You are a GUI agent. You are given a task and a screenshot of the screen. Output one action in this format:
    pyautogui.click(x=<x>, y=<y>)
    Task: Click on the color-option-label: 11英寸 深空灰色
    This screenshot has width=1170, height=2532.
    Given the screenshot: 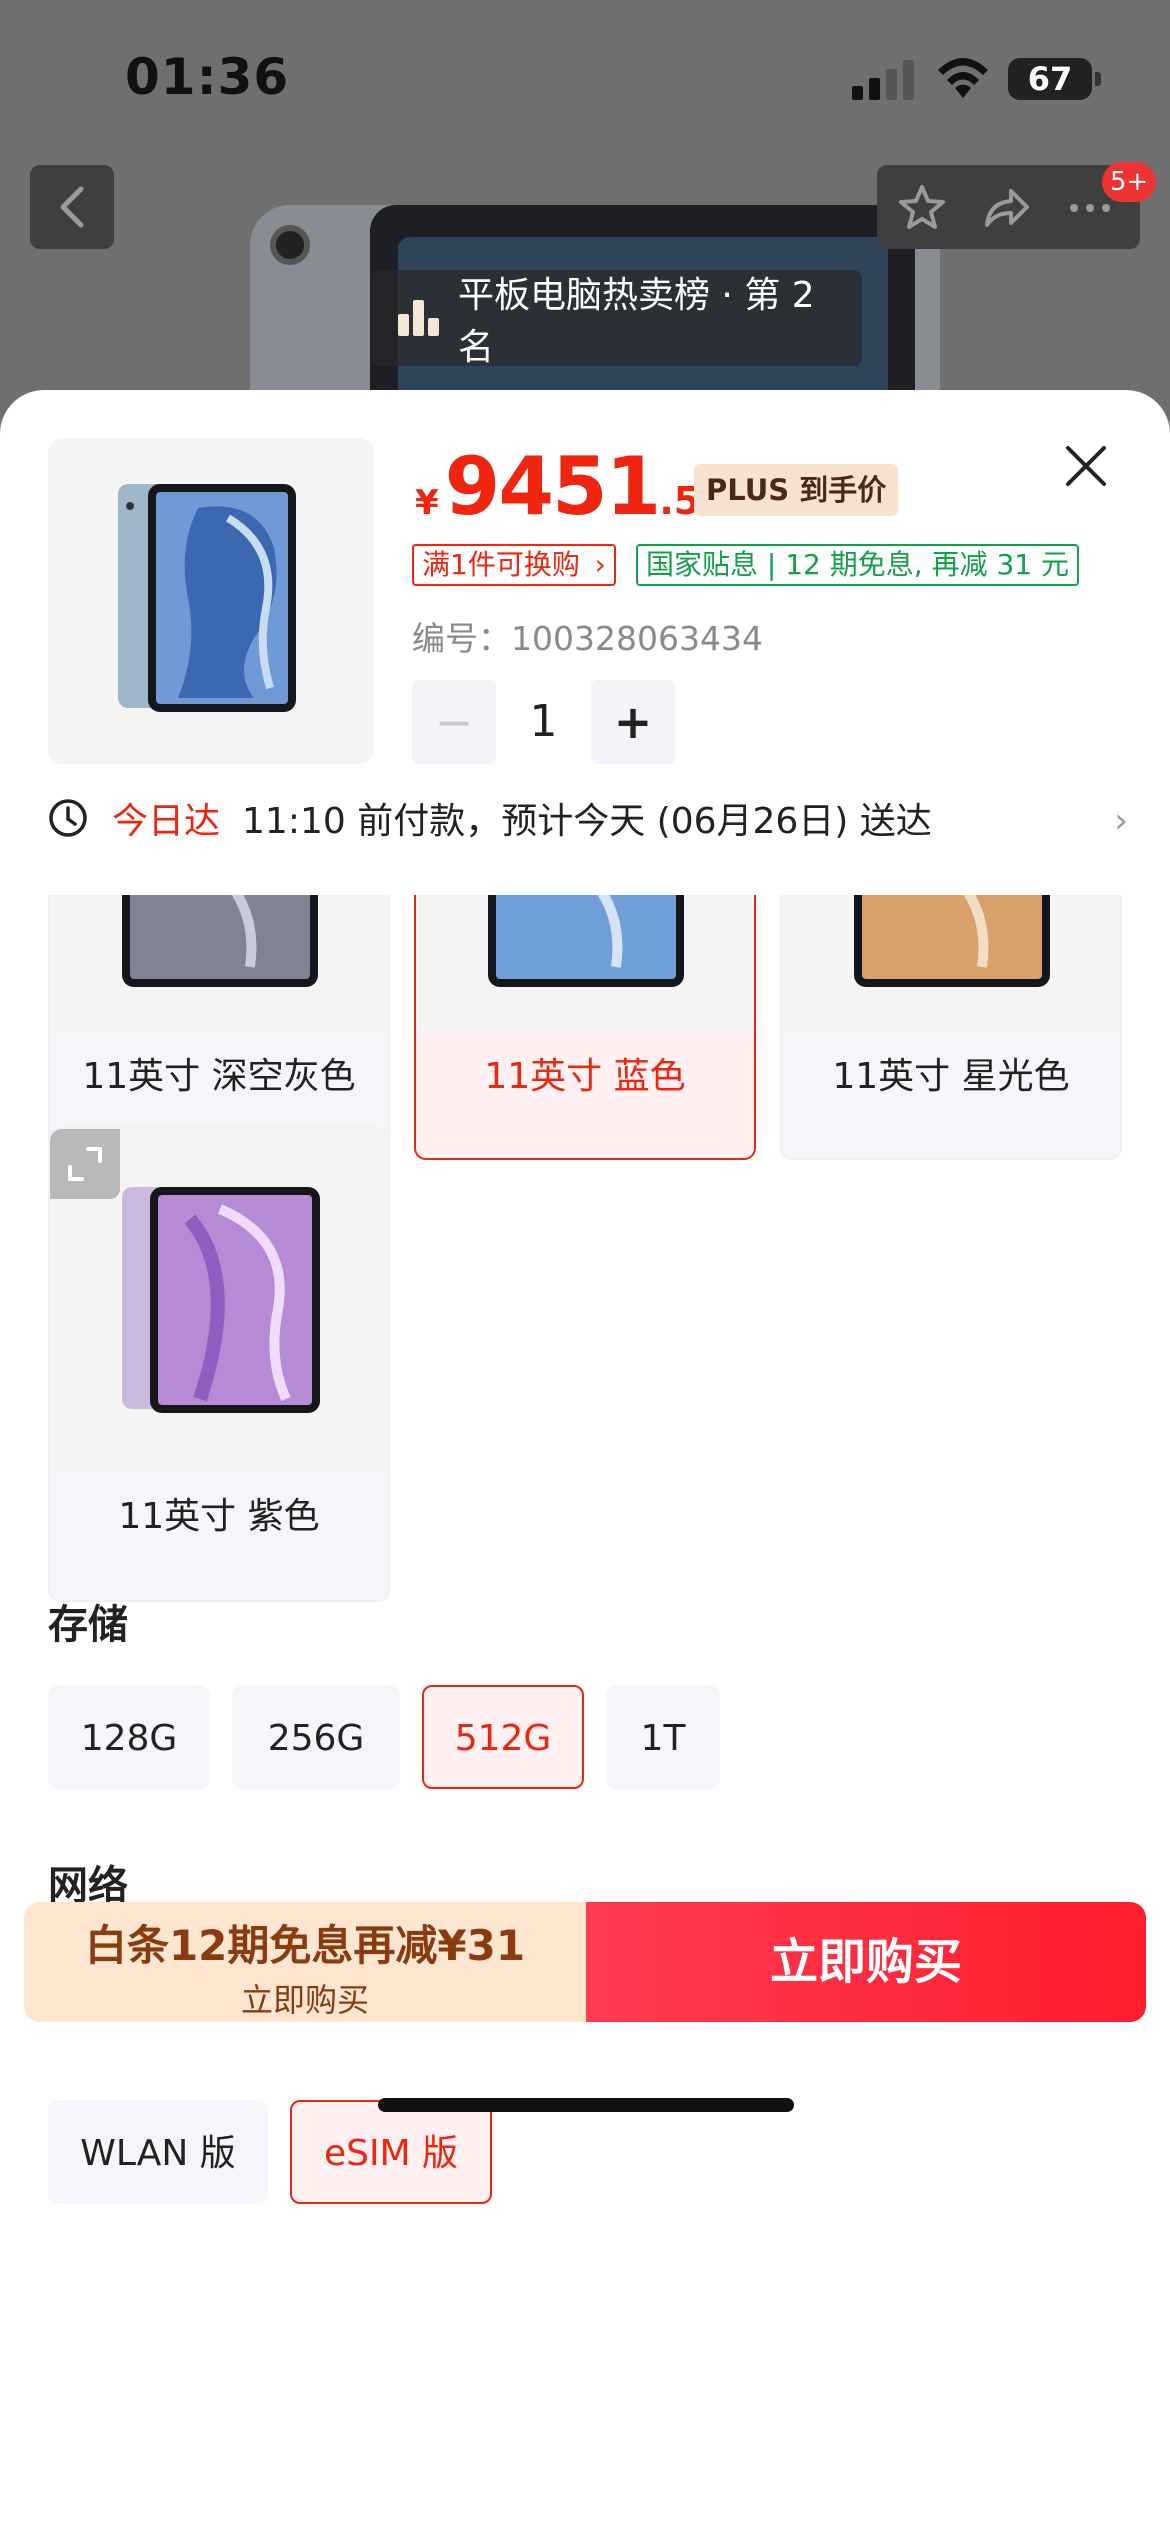 What is the action you would take?
    pyautogui.click(x=219, y=1076)
    